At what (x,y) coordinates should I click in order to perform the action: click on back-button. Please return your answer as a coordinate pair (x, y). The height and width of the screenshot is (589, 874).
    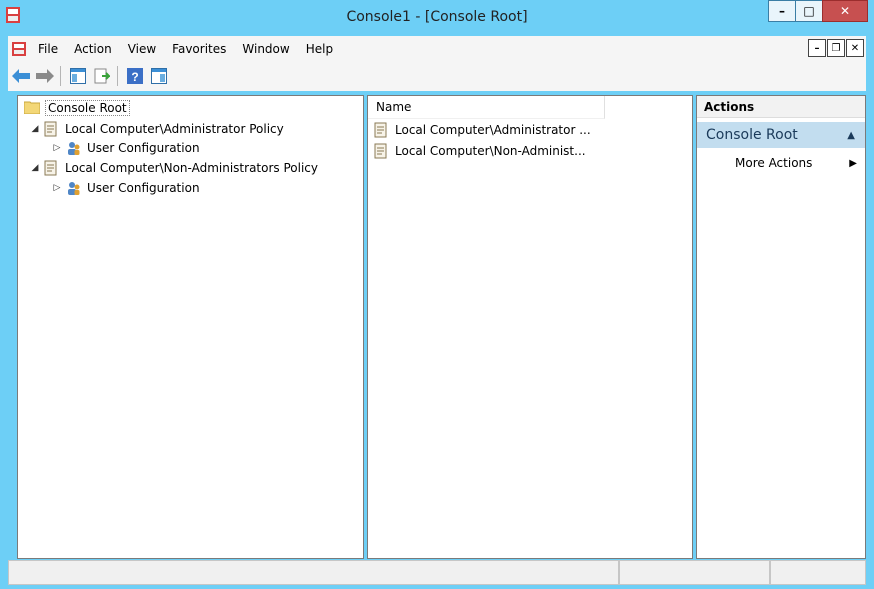
    Looking at the image, I should click on (21, 76).